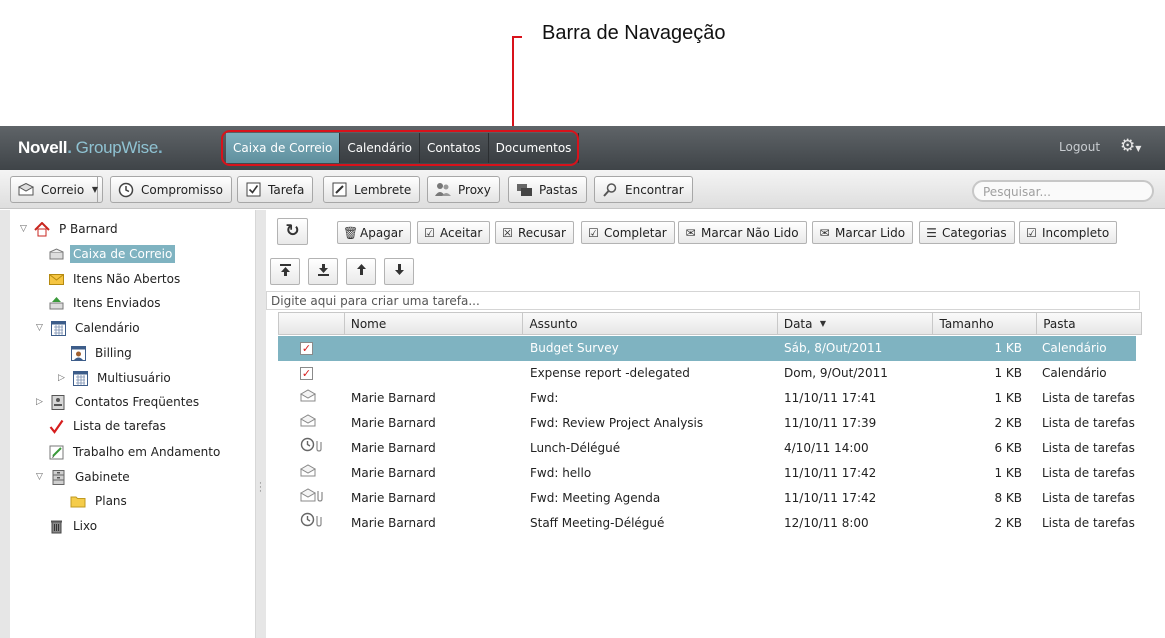 This screenshot has width=1165, height=638. I want to click on move-bottom-button, so click(323, 271).